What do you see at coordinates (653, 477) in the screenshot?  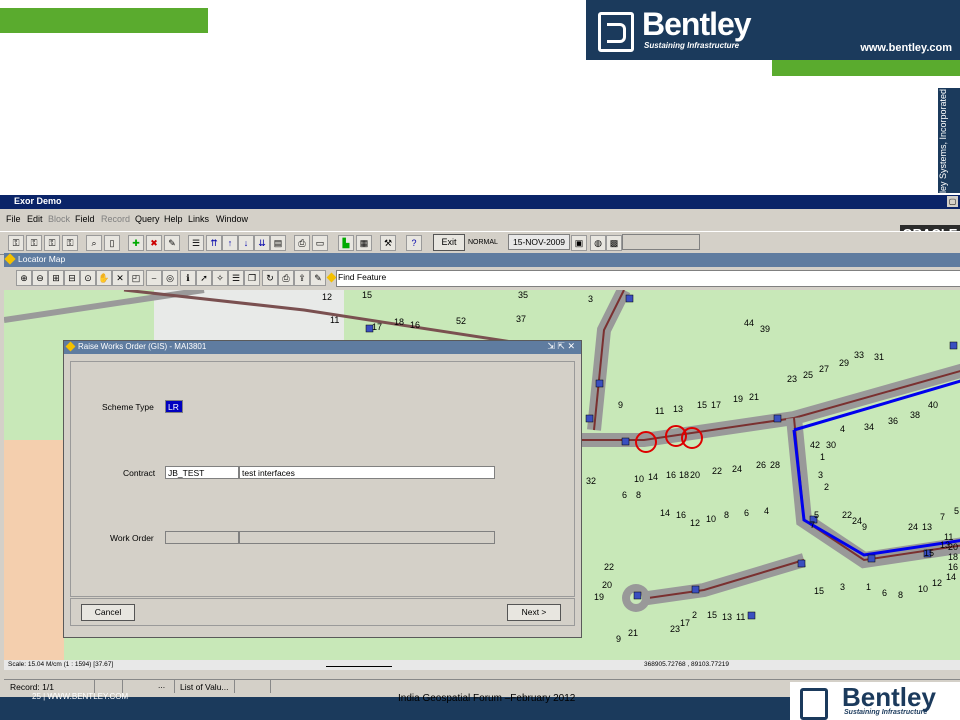 I see `map-house-number: 14` at bounding box center [653, 477].